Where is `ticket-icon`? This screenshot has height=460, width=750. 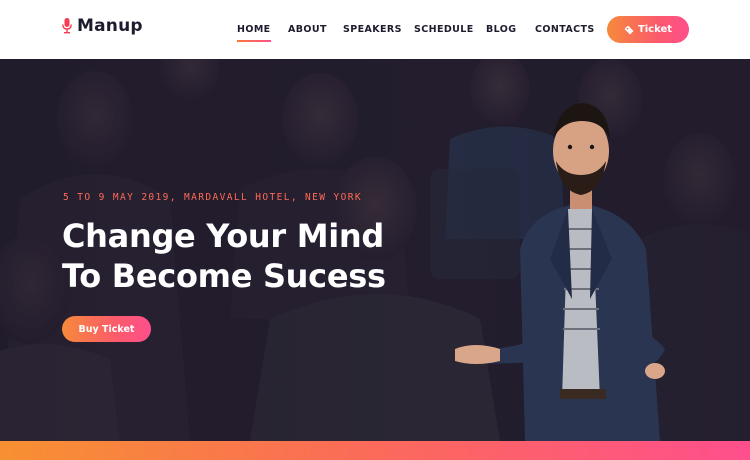
ticket-icon is located at coordinates (629, 29).